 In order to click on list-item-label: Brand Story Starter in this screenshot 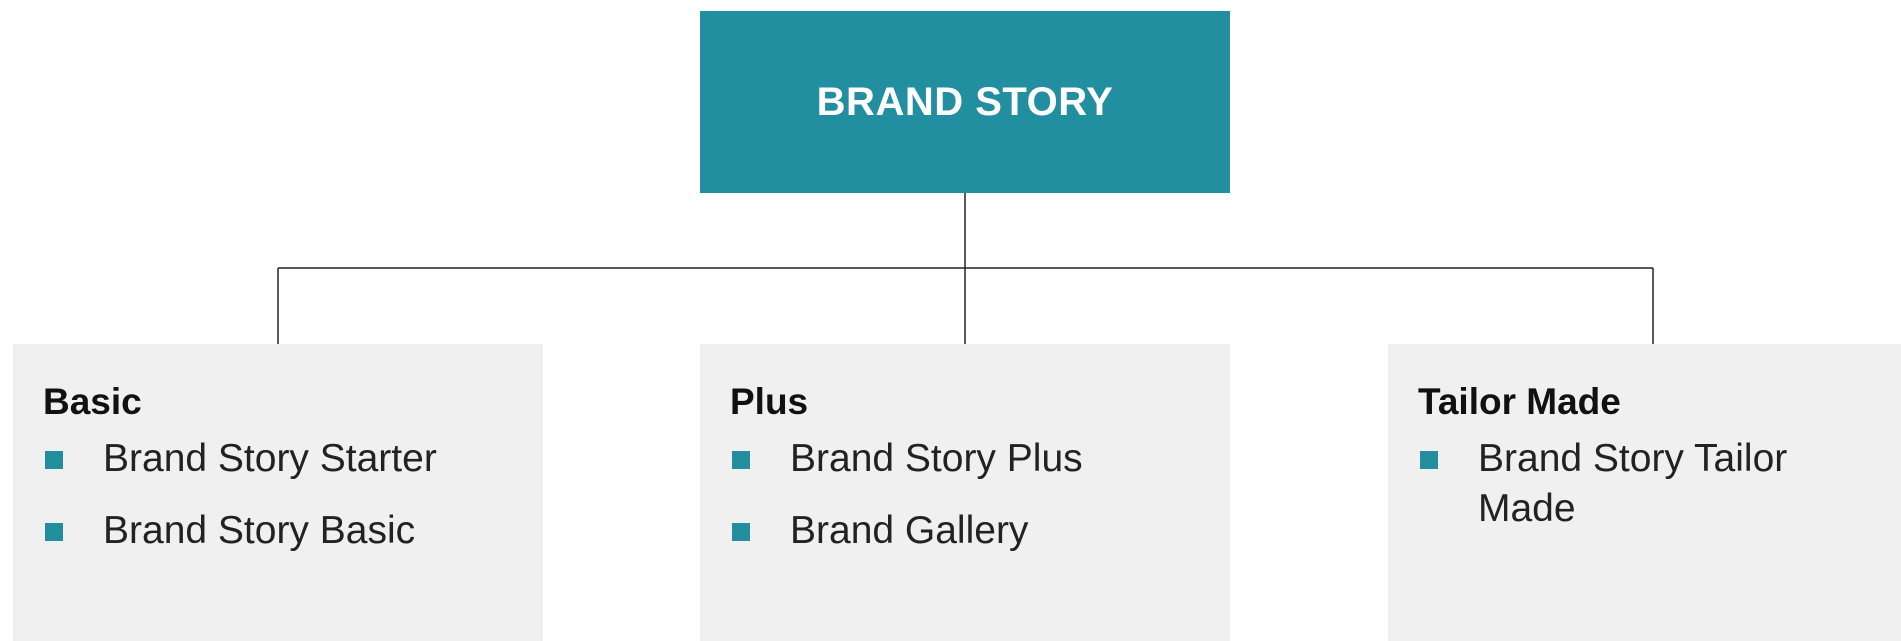, I will do `click(270, 459)`.